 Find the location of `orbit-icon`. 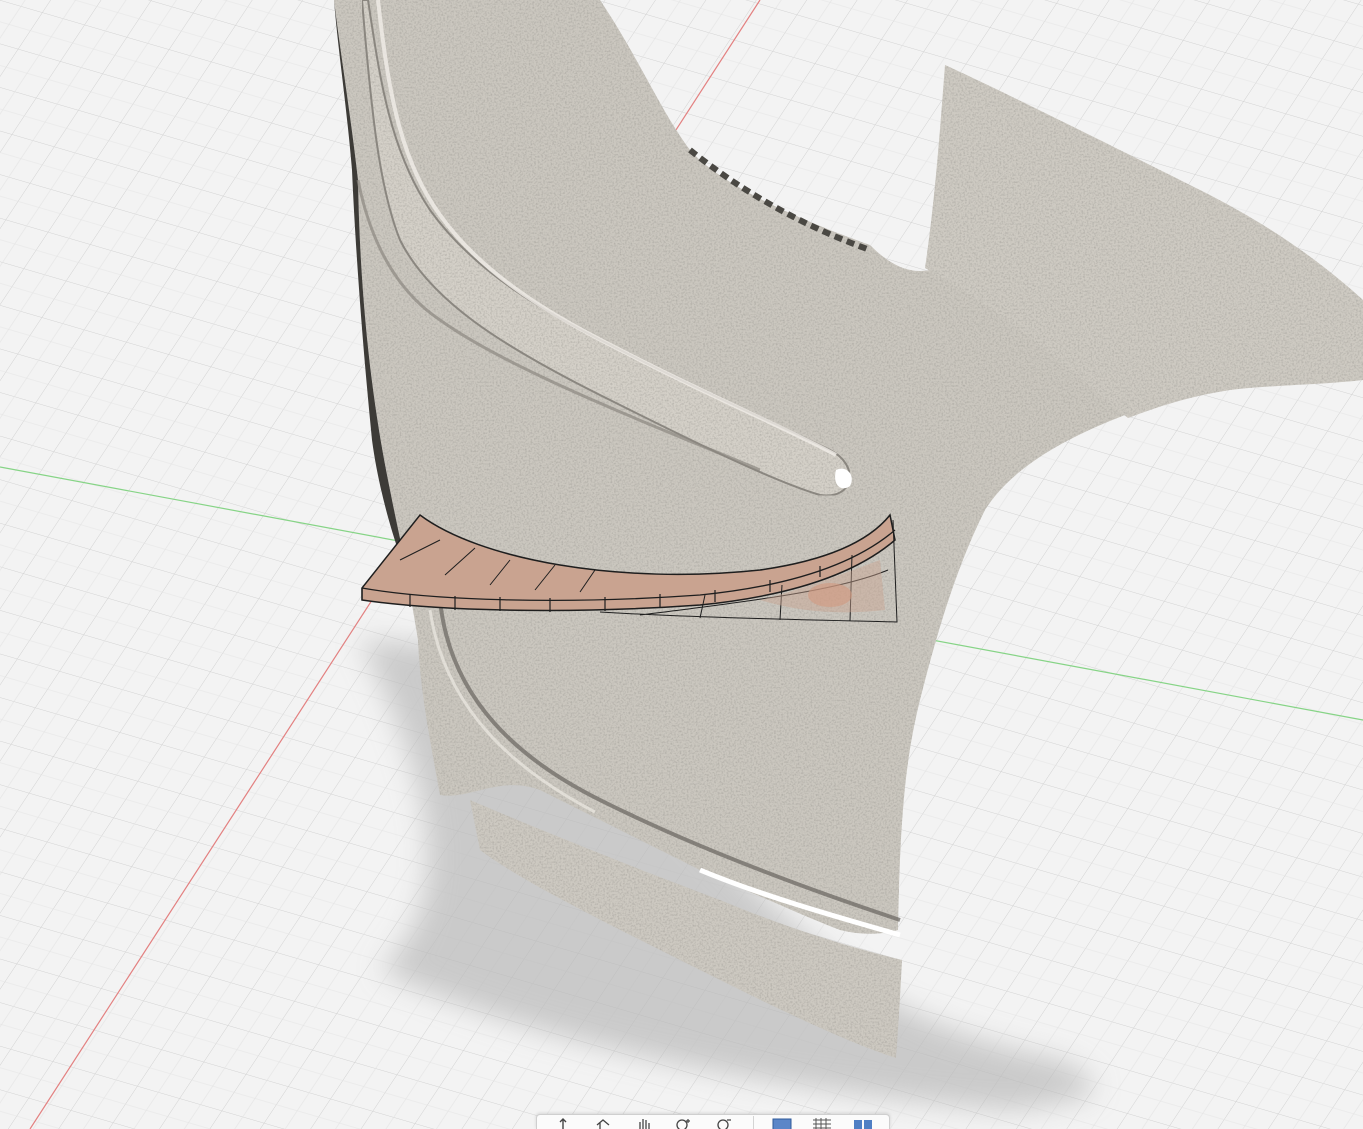

orbit-icon is located at coordinates (563, 1123).